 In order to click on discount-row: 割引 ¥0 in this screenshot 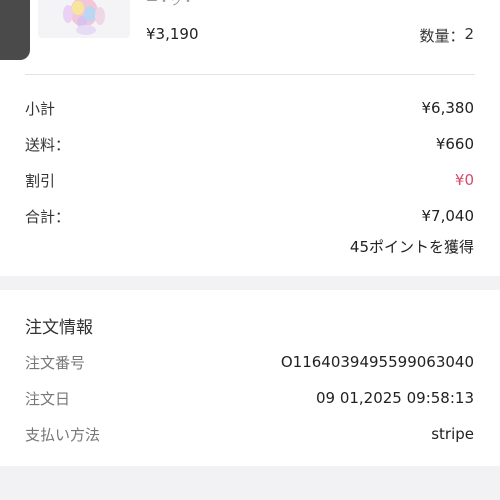, I will do `click(249, 180)`.